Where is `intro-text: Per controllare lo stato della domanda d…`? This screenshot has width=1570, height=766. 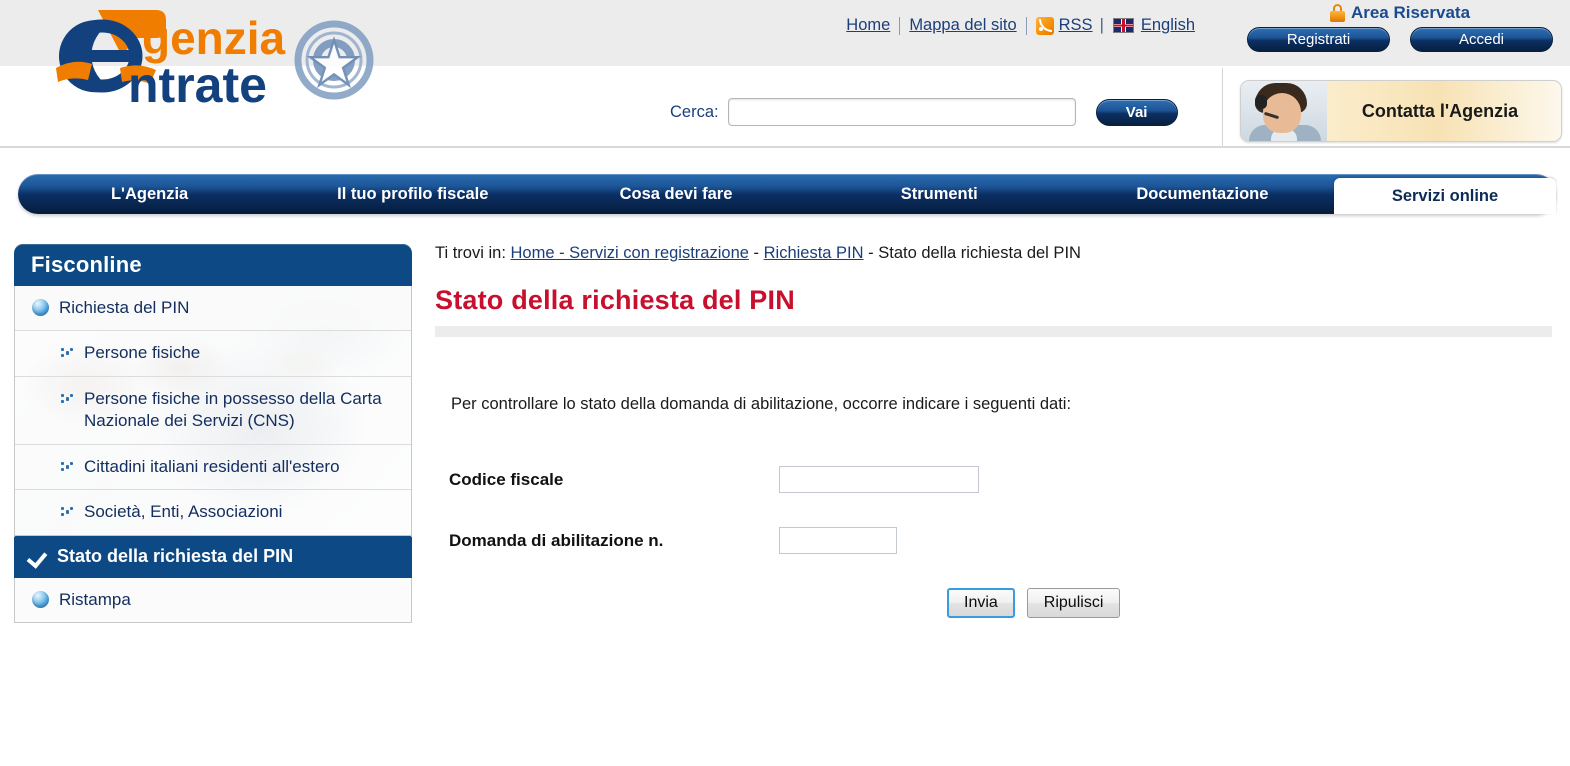 intro-text: Per controllare lo stato della domanda d… is located at coordinates (761, 404).